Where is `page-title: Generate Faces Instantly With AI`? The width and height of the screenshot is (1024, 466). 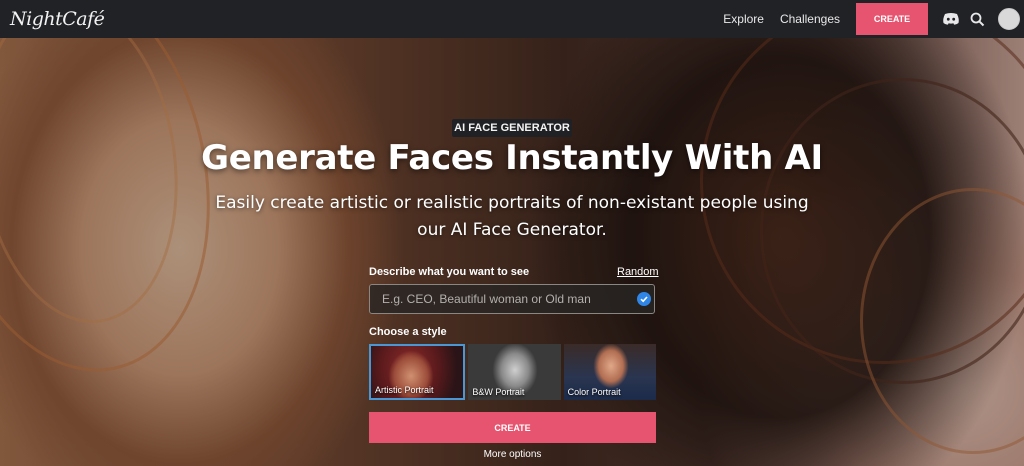 page-title: Generate Faces Instantly With AI is located at coordinates (512, 158).